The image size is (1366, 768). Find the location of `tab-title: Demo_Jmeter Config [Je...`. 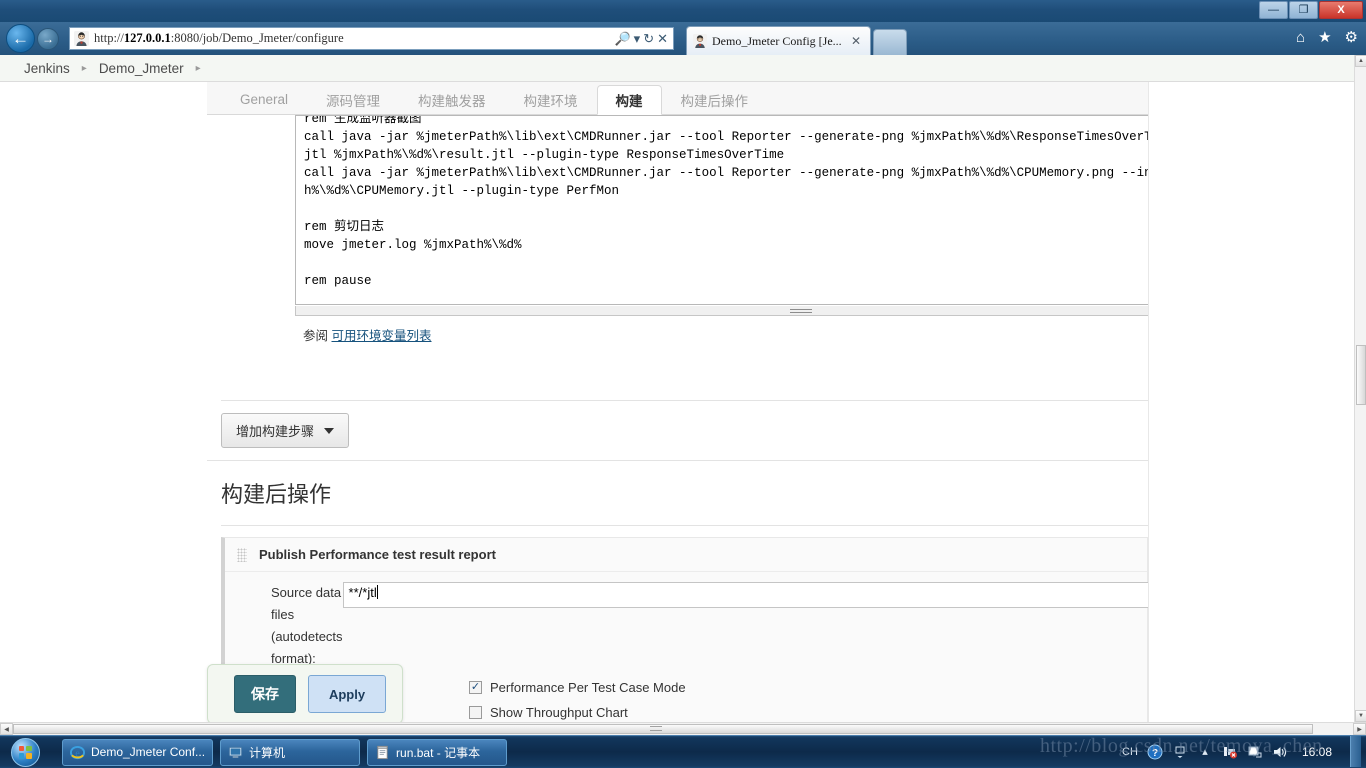

tab-title: Demo_Jmeter Config [Je... is located at coordinates (777, 40).